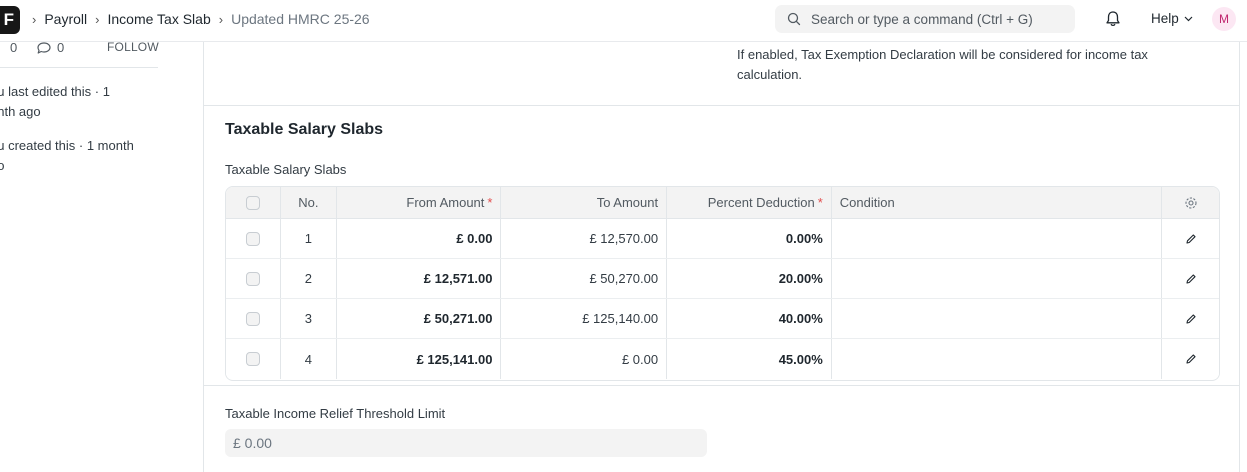 This screenshot has height=472, width=1247. I want to click on from-amount-cell: £ 125,141.00, so click(419, 359).